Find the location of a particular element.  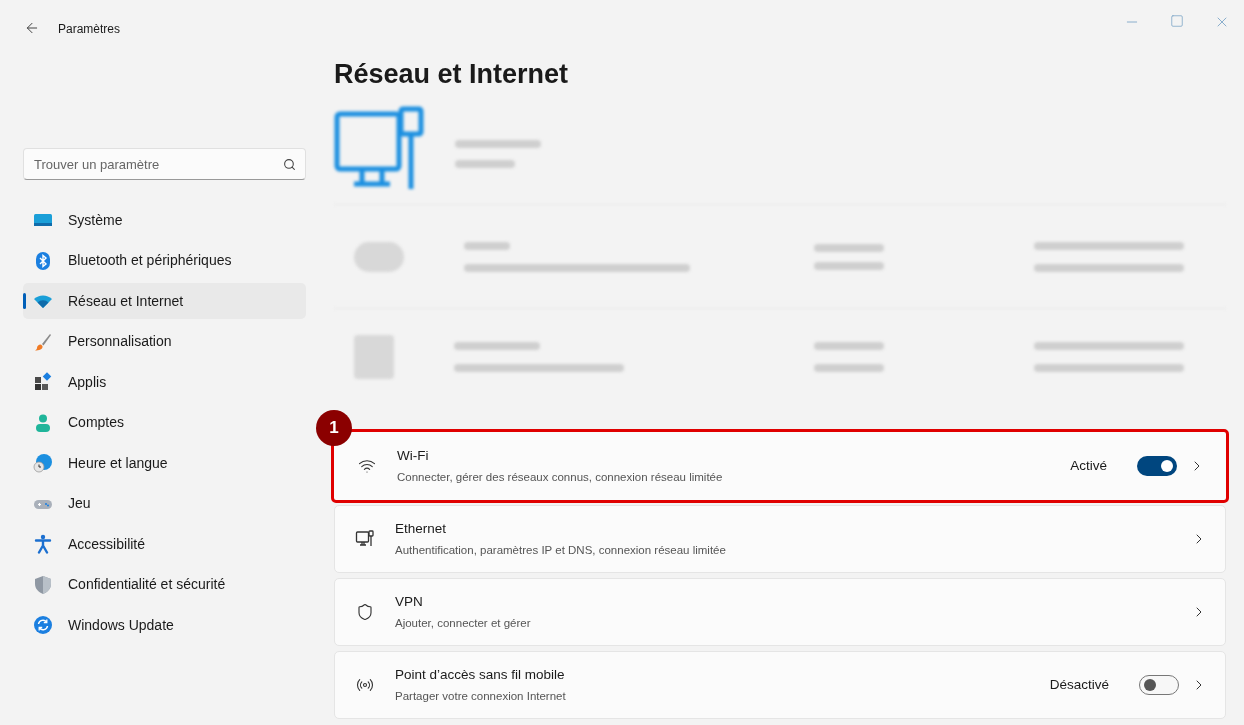

card-subtitle: Authentification, paramètres IP et DNS, connexion réseau limitée is located at coordinates (560, 550).